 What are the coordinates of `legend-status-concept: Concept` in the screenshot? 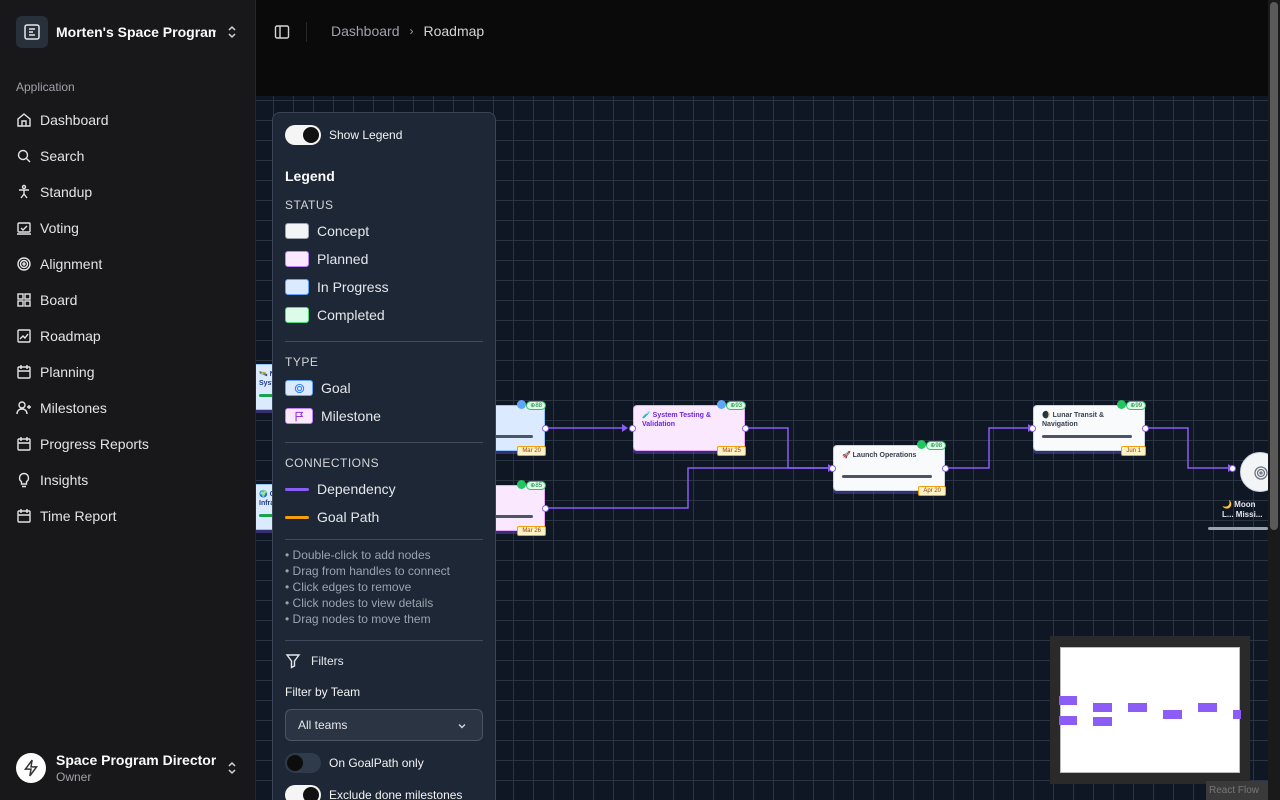 It's located at (327, 231).